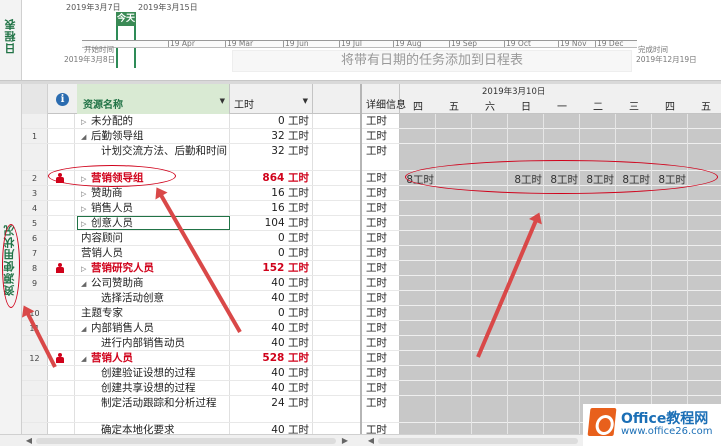 The image size is (721, 446). I want to click on table-row: 12 ◢ 营销人员 528 工时, so click(191, 358).